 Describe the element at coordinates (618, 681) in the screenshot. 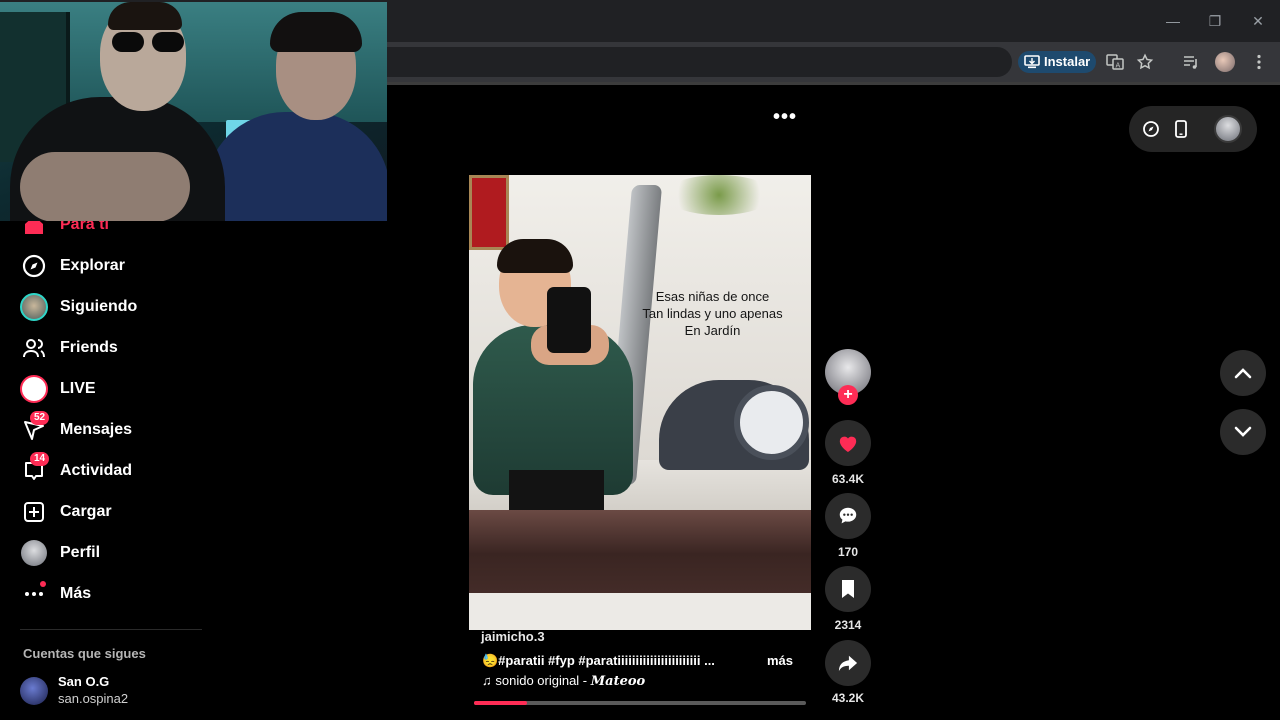

I see `sound-author: 𝑴𝒂𝒕𝒆𝒐𝒐` at that location.